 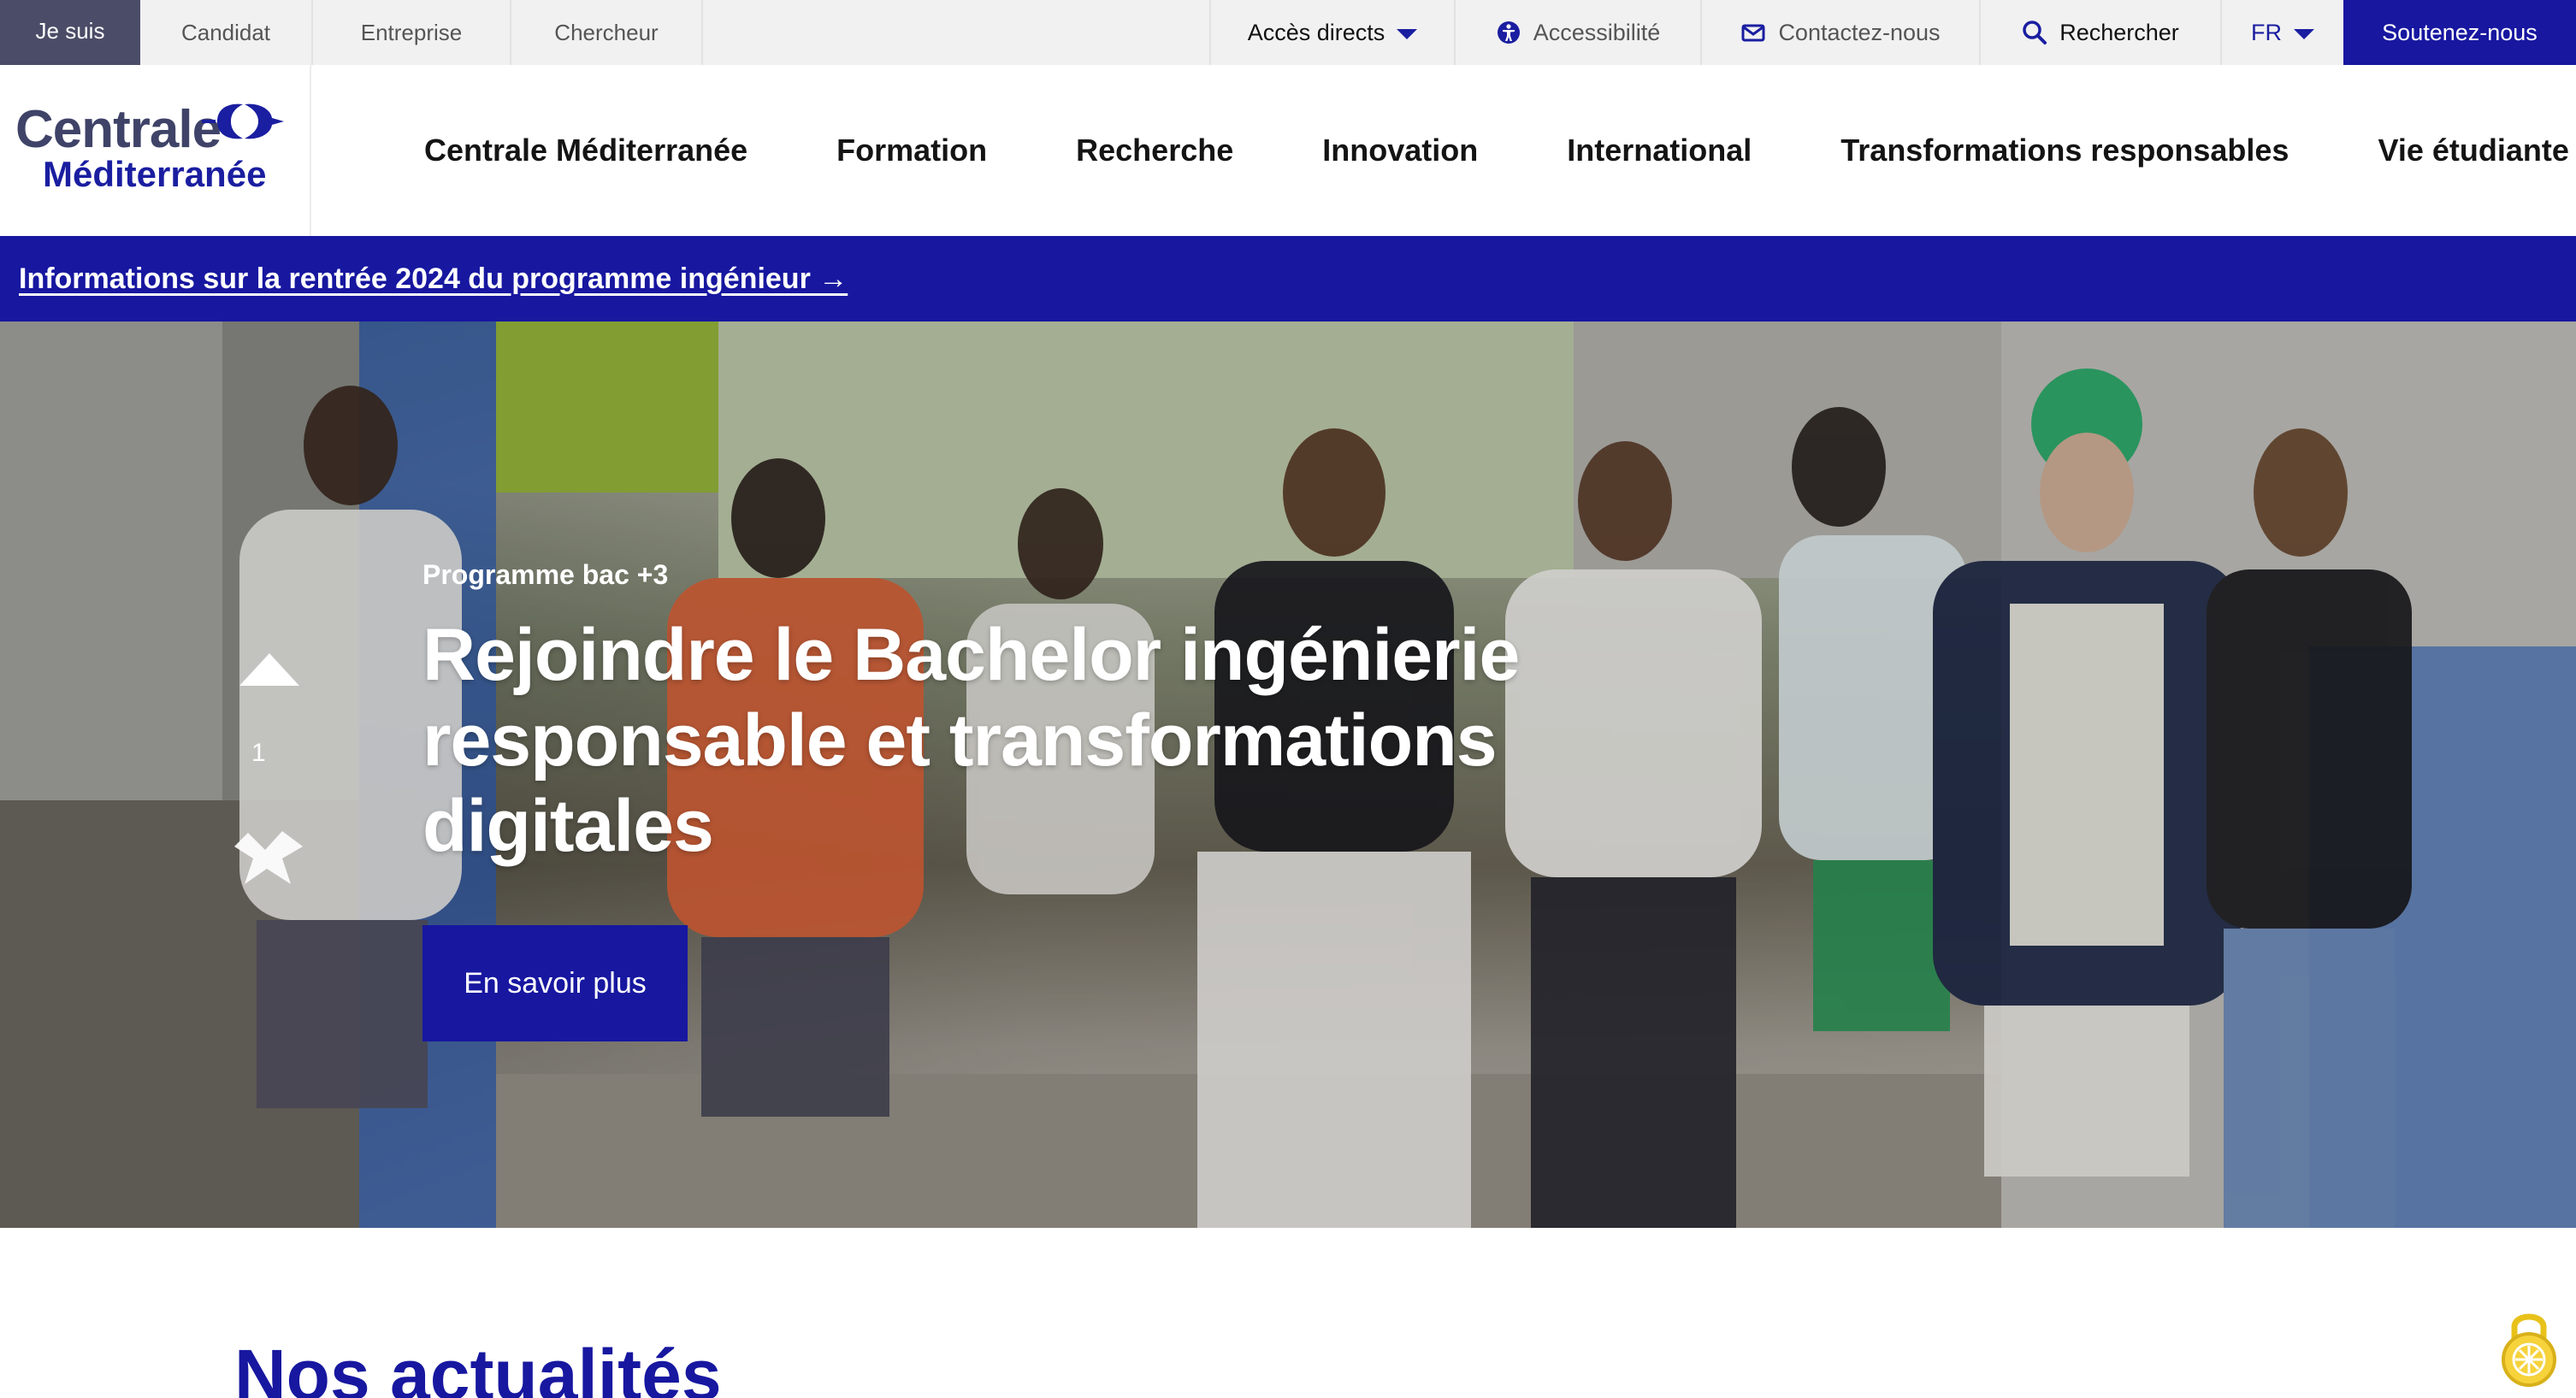 I want to click on search-label: Rechercher, so click(x=2119, y=32).